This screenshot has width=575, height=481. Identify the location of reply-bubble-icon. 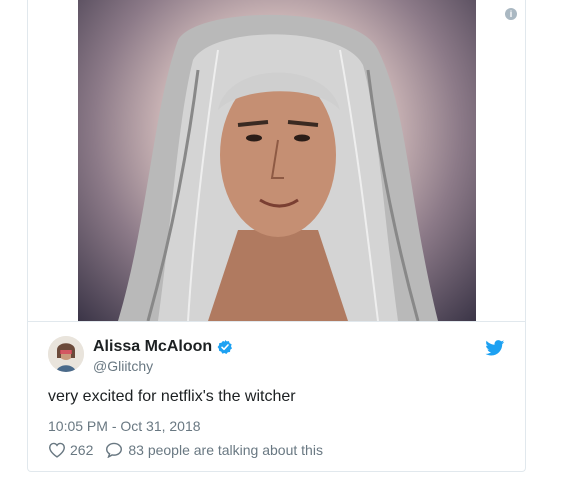
(114, 450).